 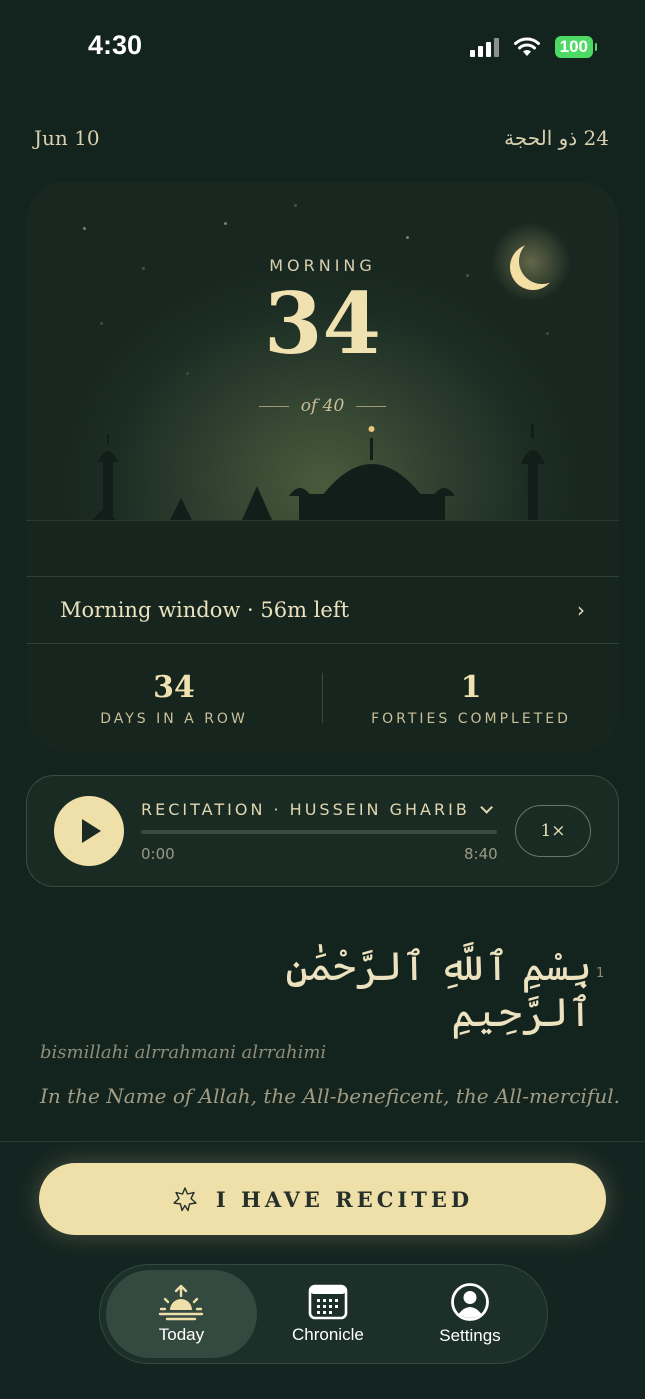 What do you see at coordinates (470, 1335) in the screenshot?
I see `tab-settings-label: Settings` at bounding box center [470, 1335].